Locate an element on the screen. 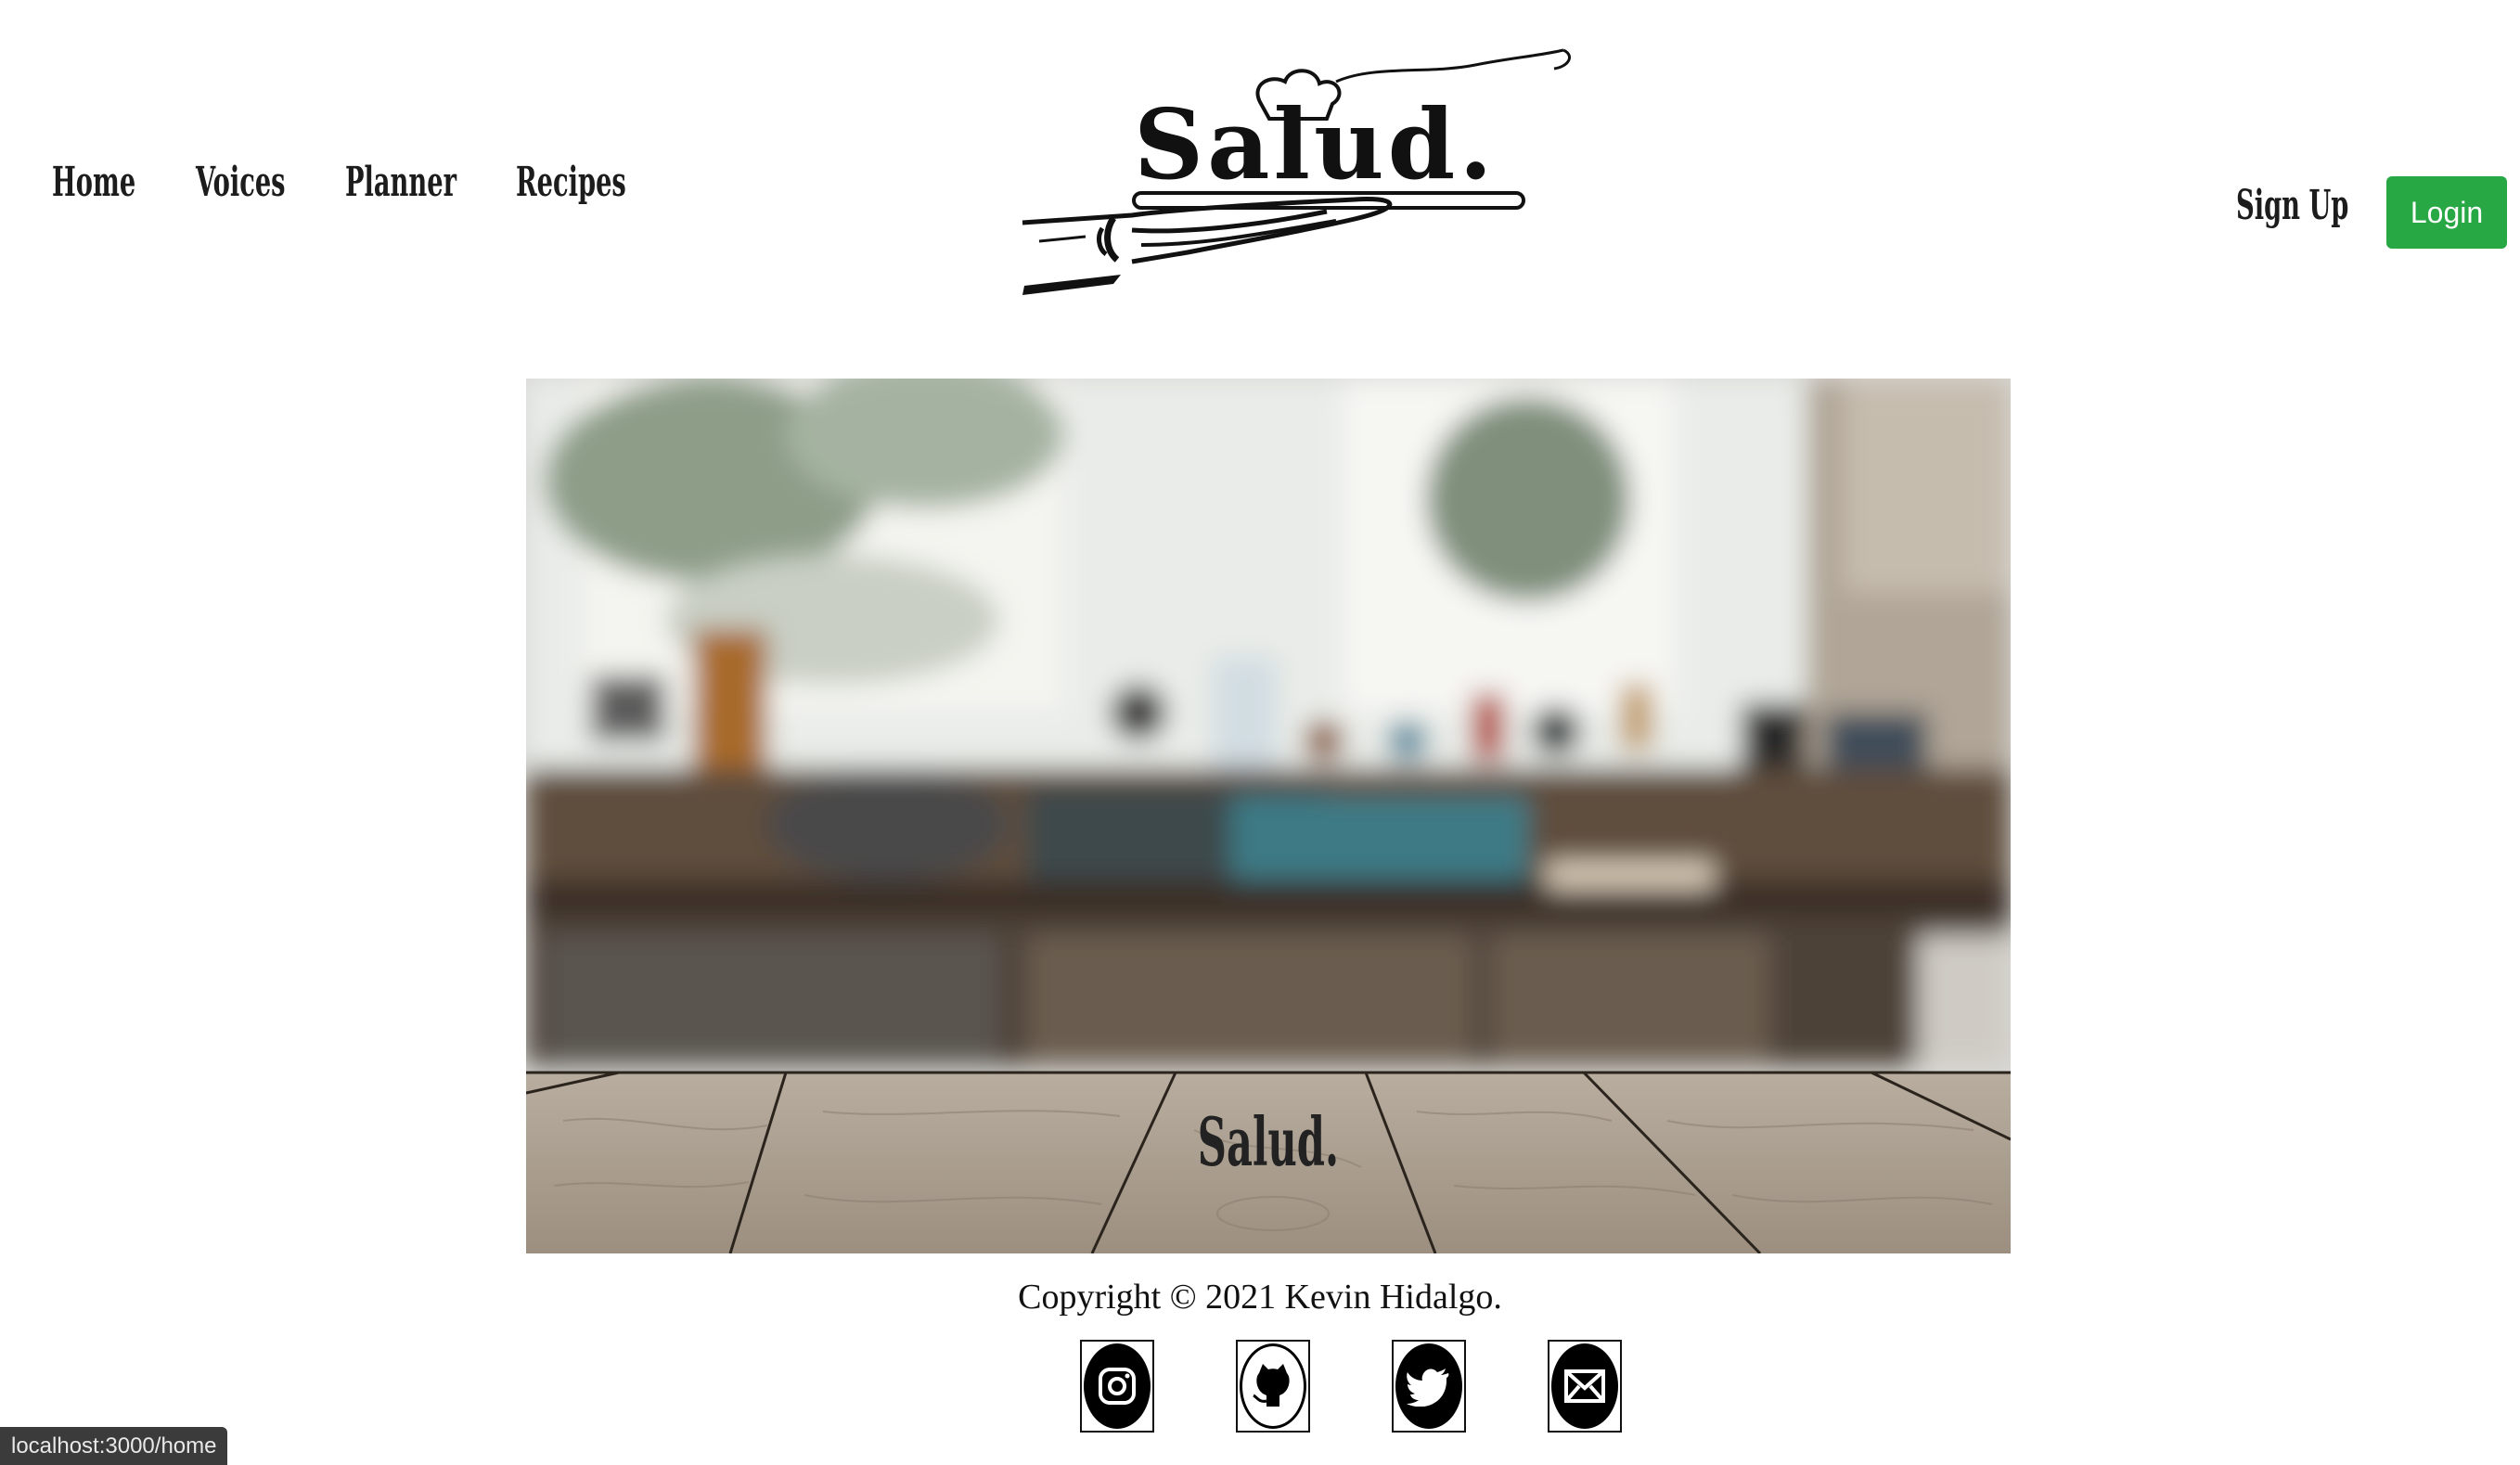  github-icon is located at coordinates (1273, 1386).